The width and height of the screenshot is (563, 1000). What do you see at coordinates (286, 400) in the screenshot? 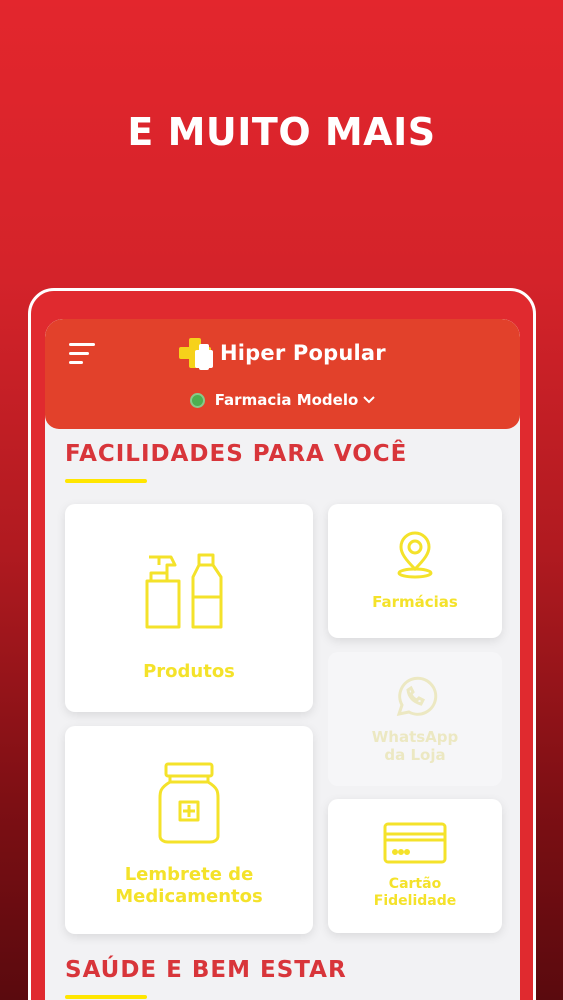
I see `store-name: Farmacia Modelo` at bounding box center [286, 400].